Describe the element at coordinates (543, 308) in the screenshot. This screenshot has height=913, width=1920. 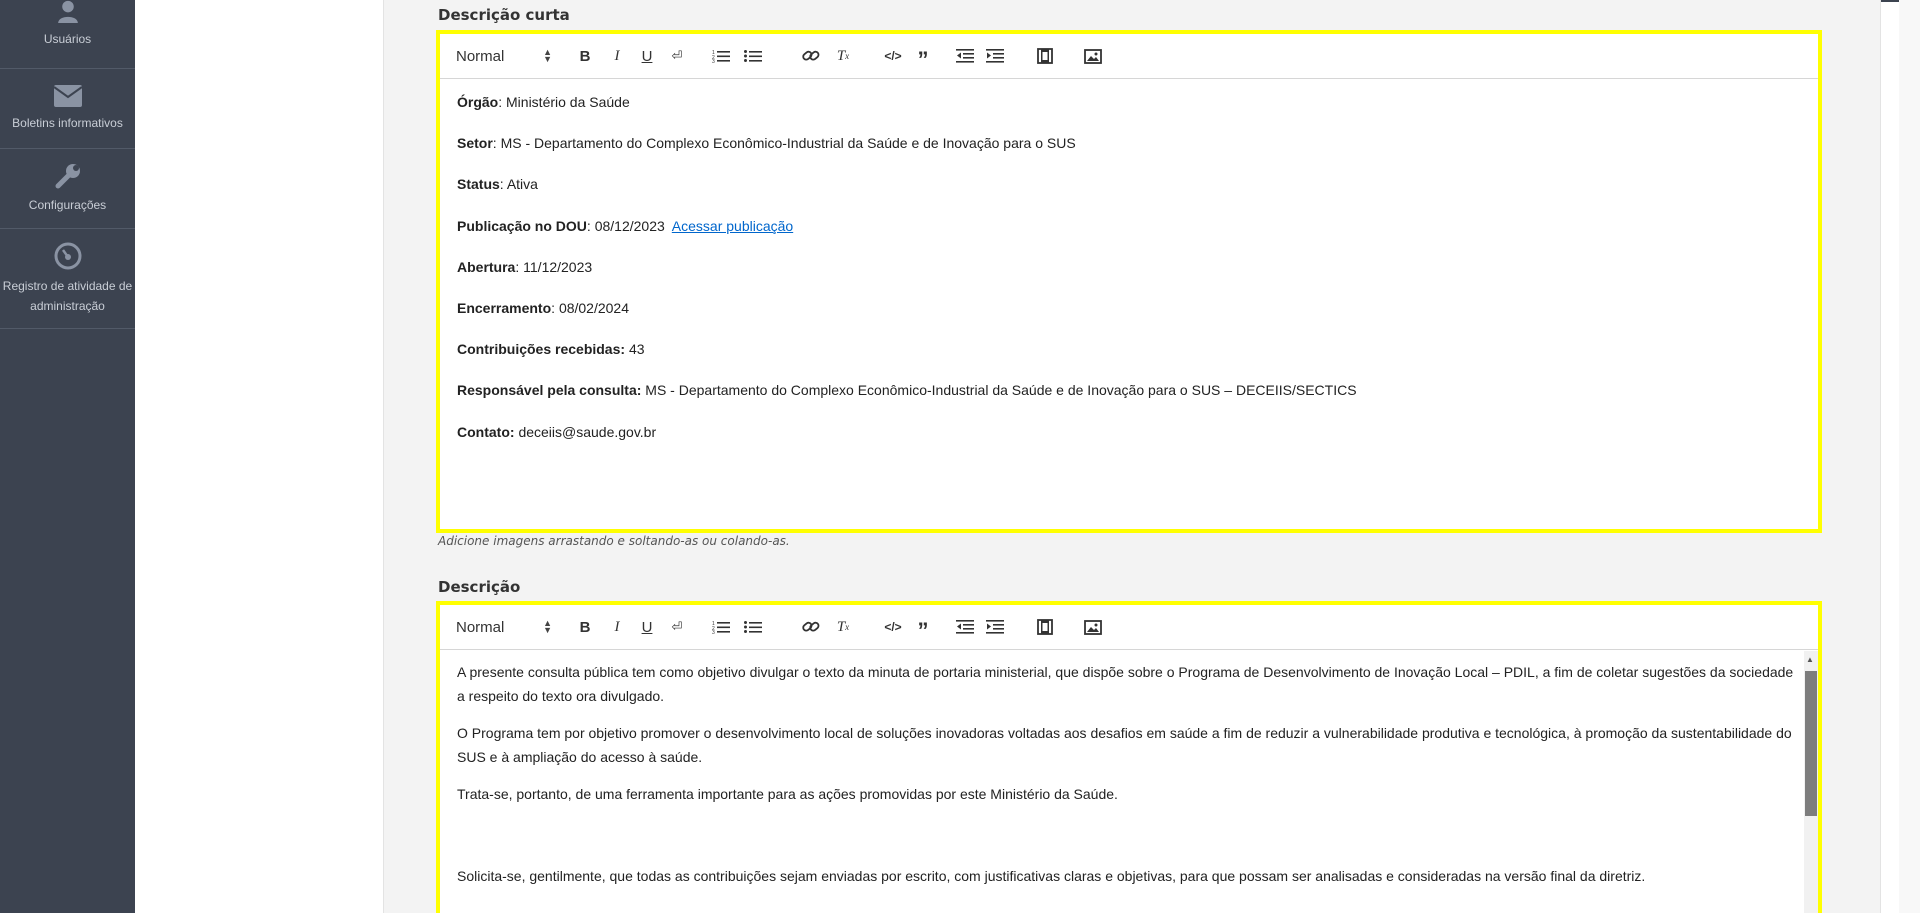
I see `field-encerramento: Encerramento: 08/02/2024` at that location.